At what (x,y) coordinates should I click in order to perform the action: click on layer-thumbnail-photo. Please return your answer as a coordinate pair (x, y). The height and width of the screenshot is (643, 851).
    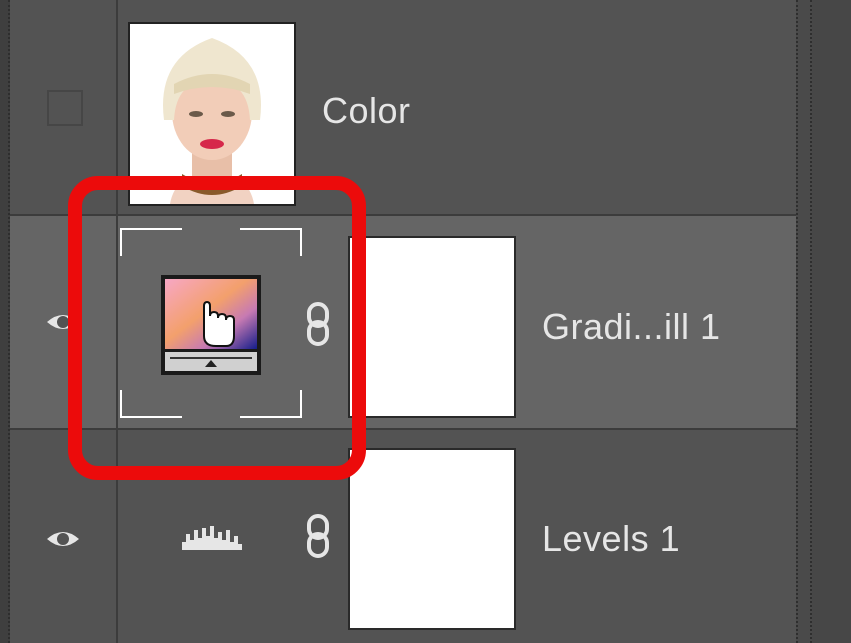
    Looking at the image, I should click on (212, 114).